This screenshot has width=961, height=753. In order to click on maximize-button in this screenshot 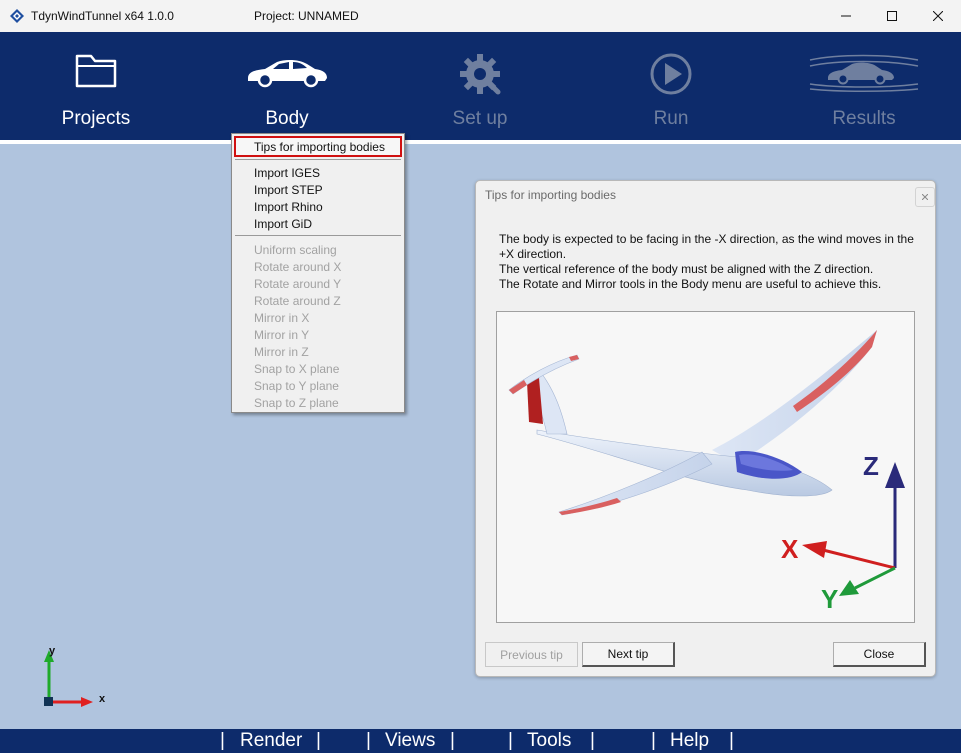, I will do `click(892, 16)`.